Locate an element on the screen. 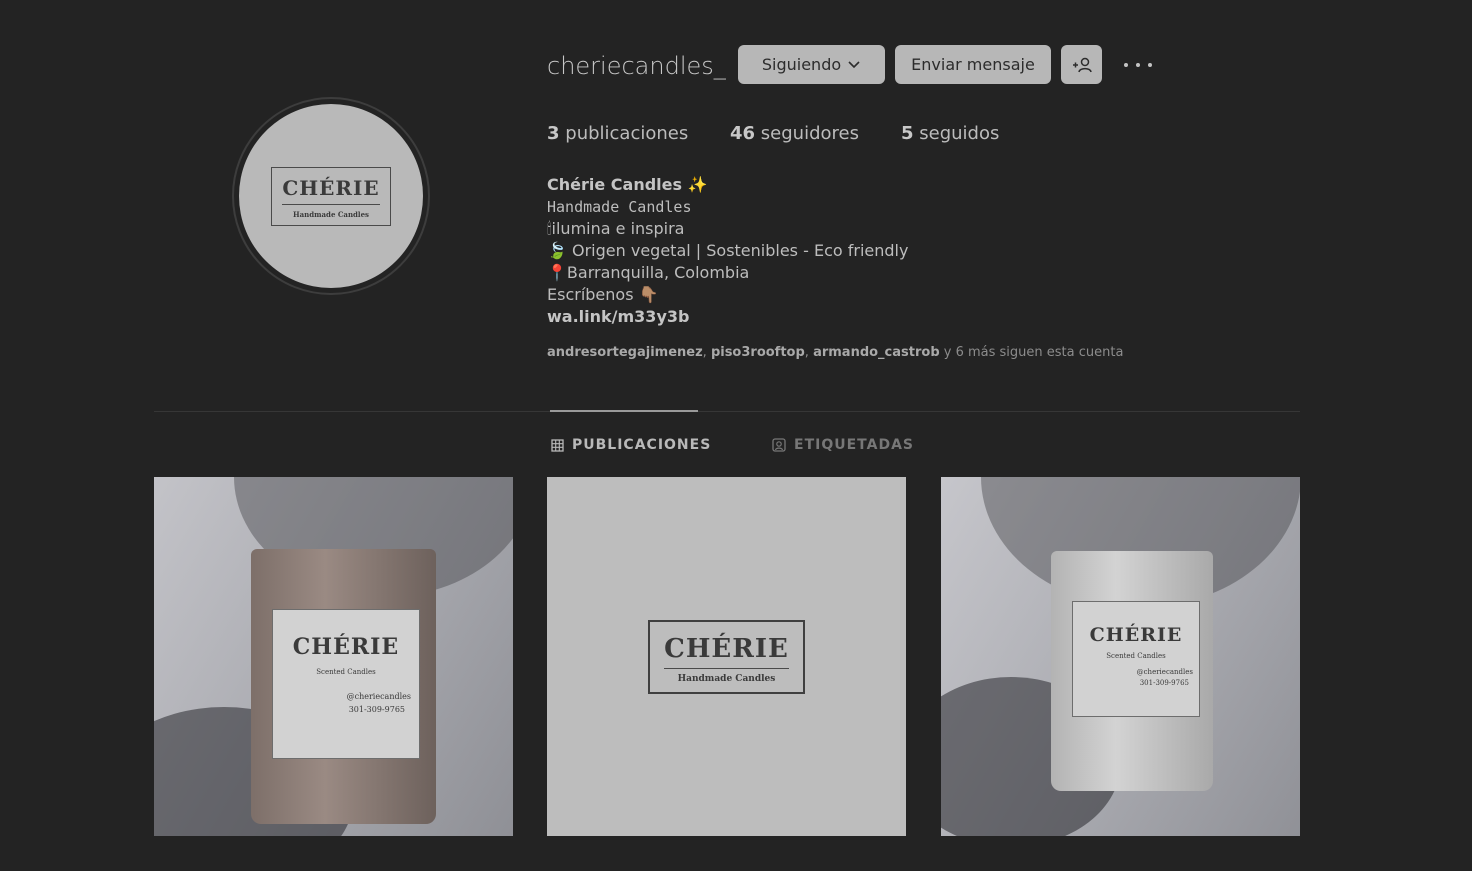 The height and width of the screenshot is (871, 1472). following-count: 5 is located at coordinates (907, 133).